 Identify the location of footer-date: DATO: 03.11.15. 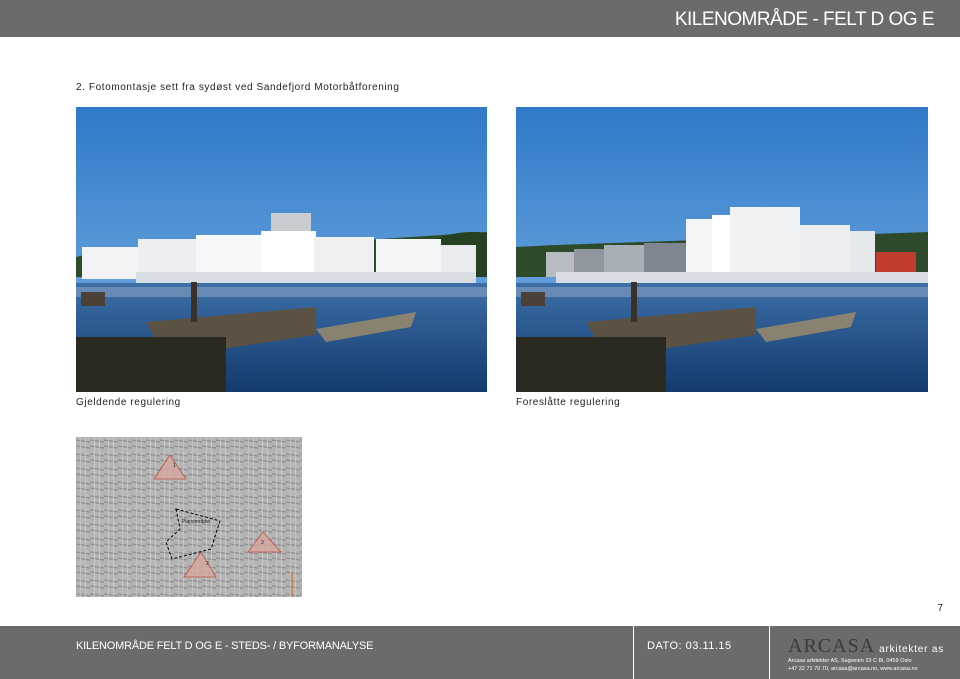
(689, 646).